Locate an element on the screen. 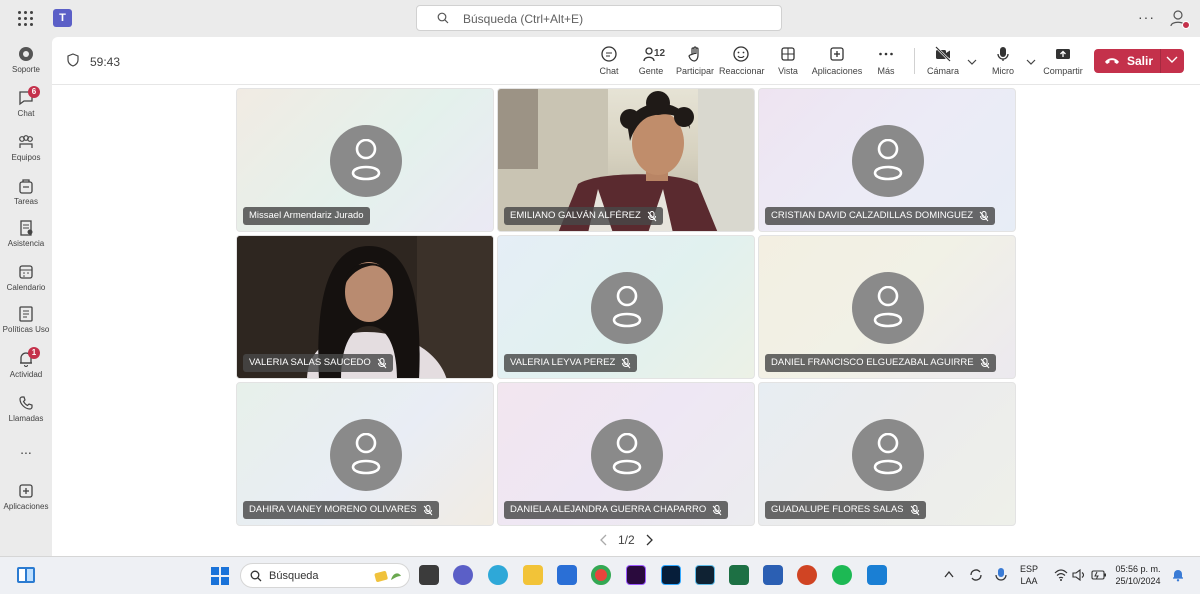 The height and width of the screenshot is (594, 1200). raise-hand-button: Participar is located at coordinates (695, 60).